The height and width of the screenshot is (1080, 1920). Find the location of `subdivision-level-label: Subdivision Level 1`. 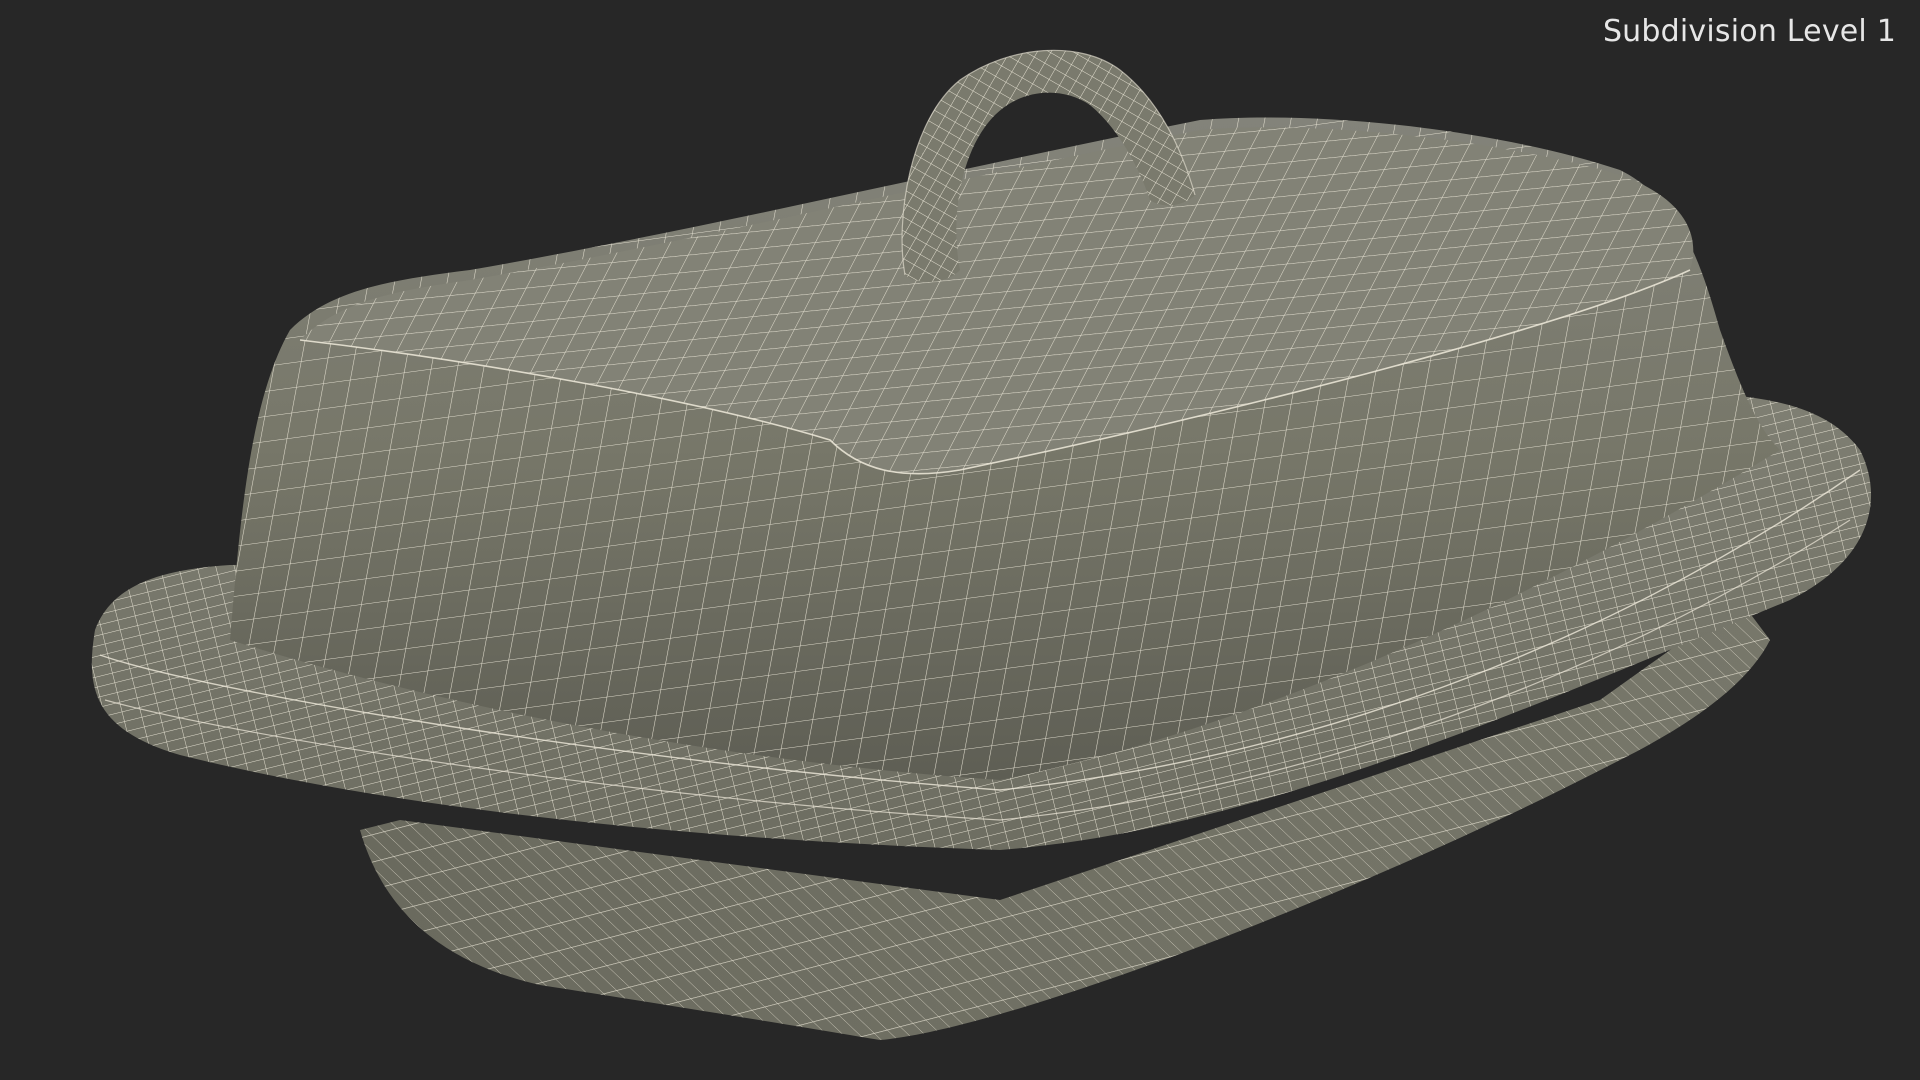

subdivision-level-label: Subdivision Level 1 is located at coordinates (1749, 31).